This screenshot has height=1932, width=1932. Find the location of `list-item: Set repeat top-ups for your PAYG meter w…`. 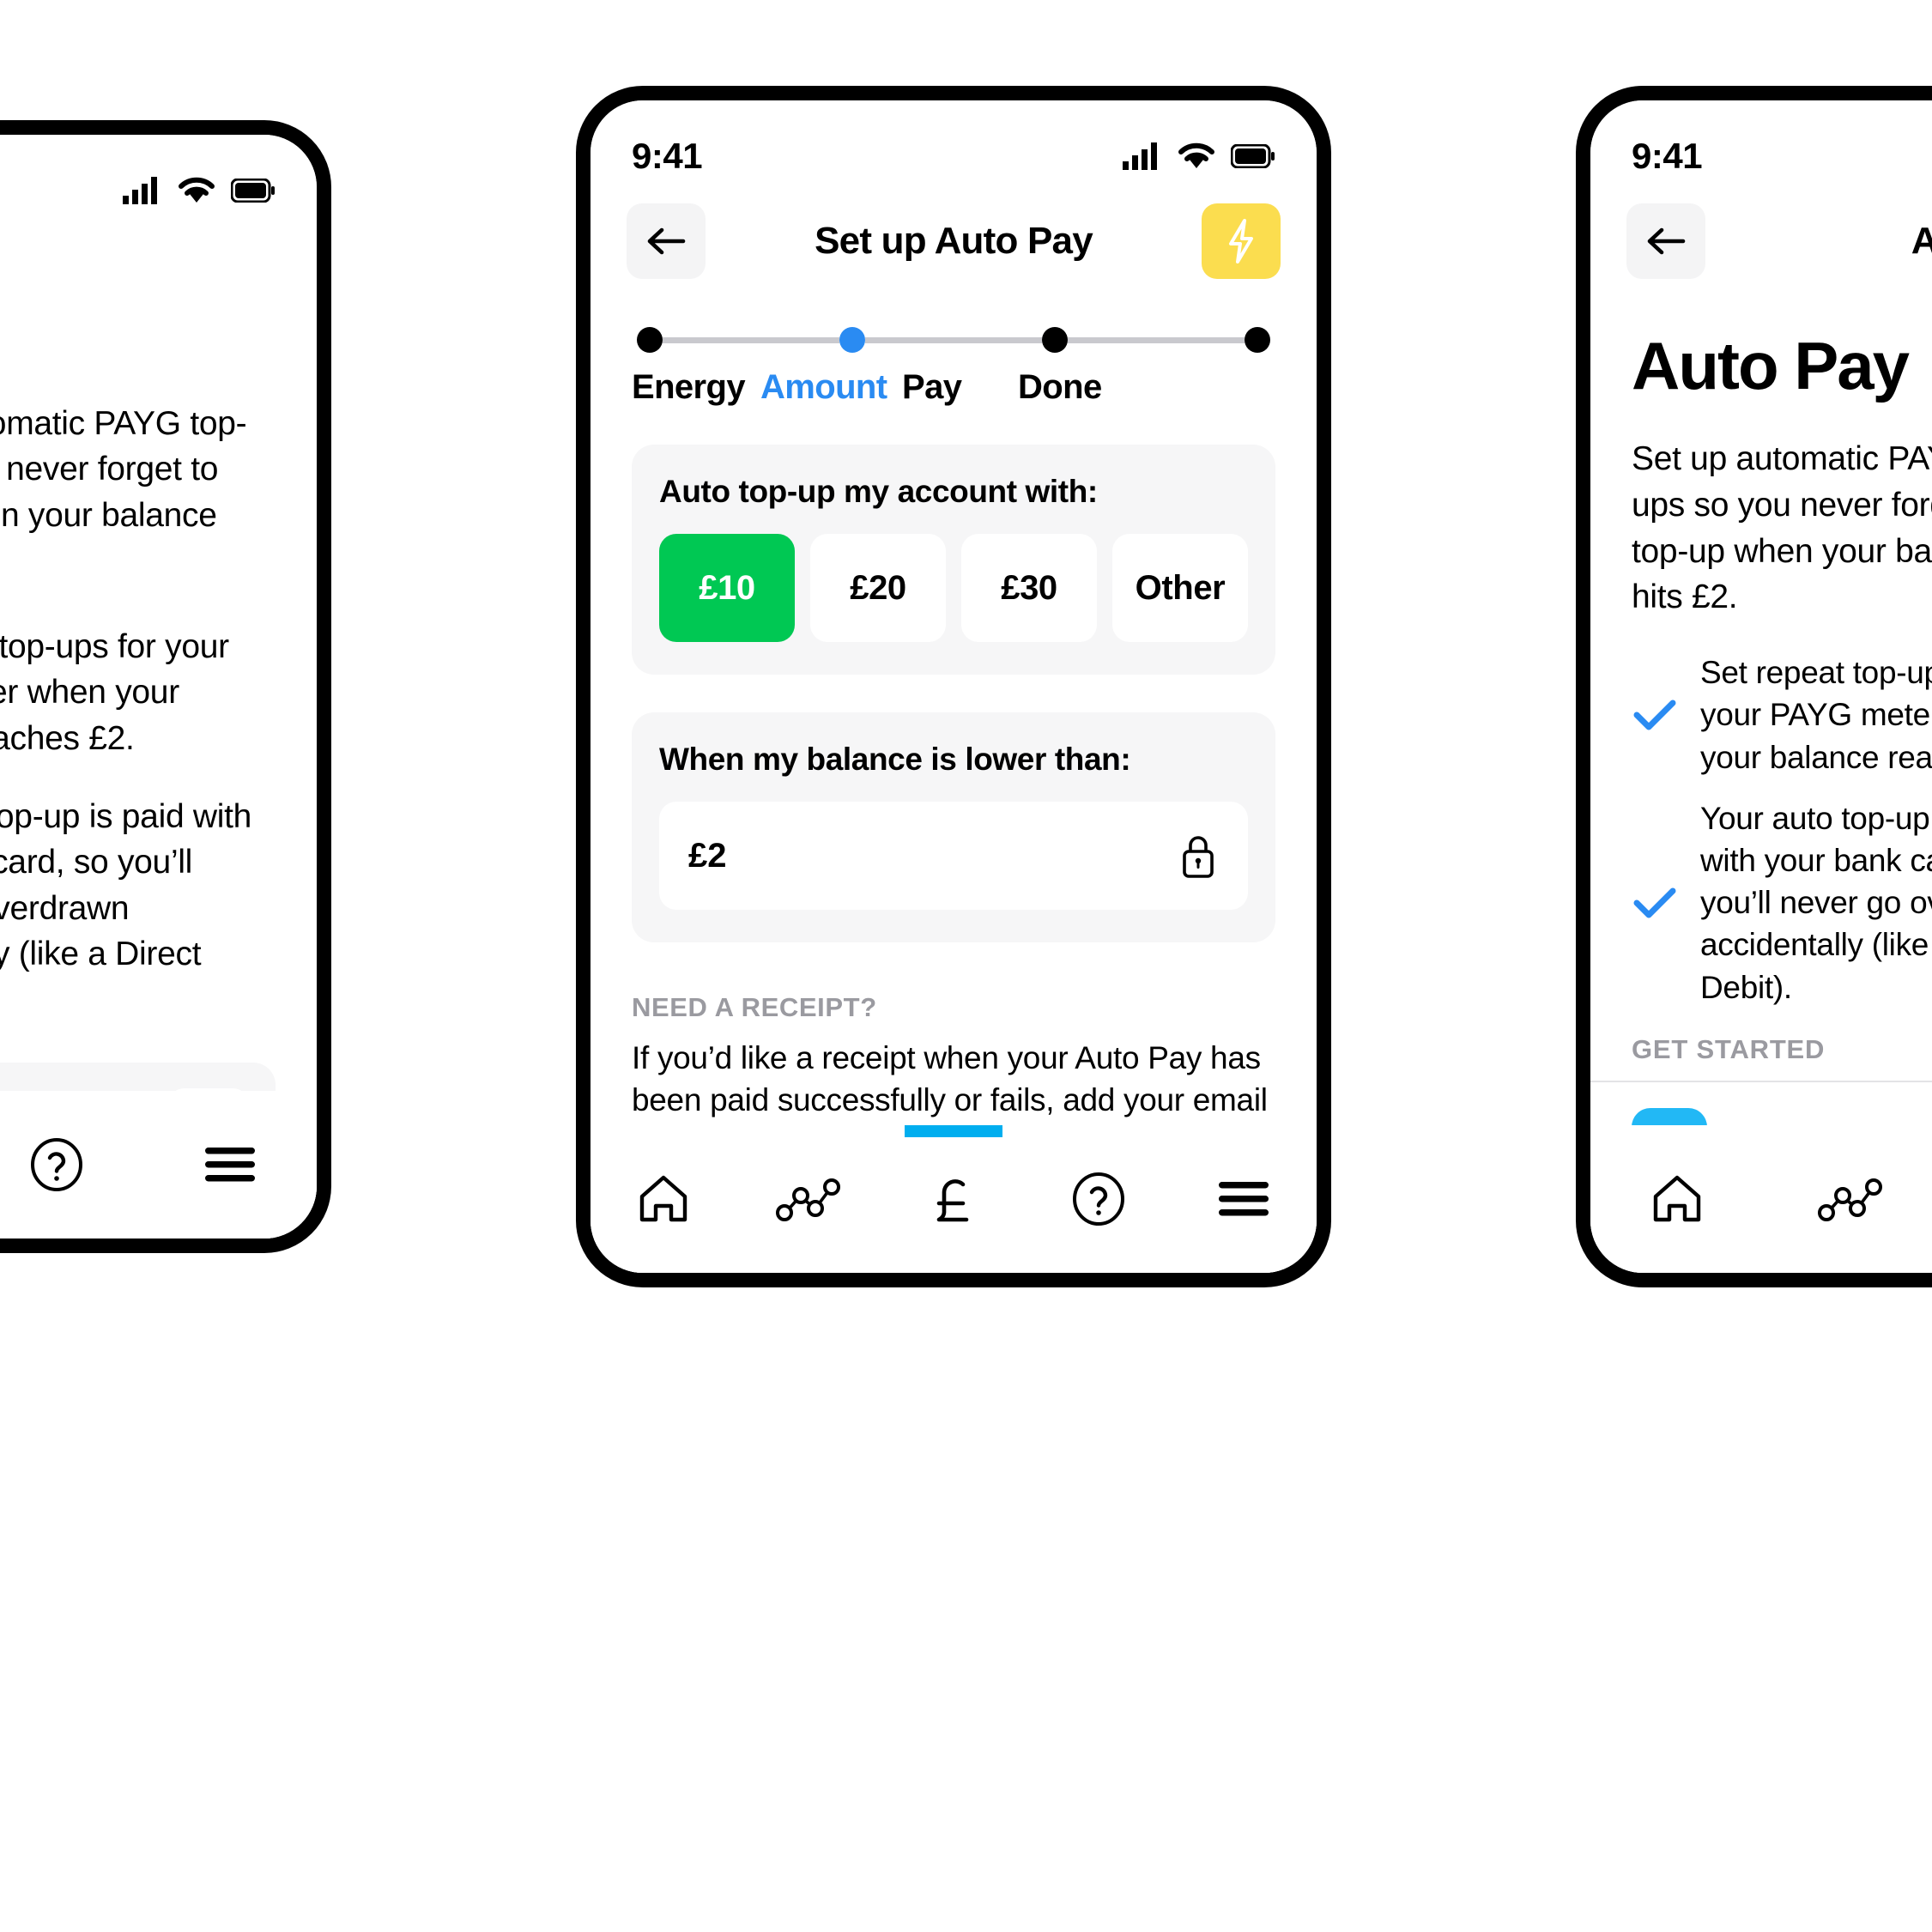

list-item: Set repeat top-ups for your PAYG meter w… is located at coordinates (1782, 714).